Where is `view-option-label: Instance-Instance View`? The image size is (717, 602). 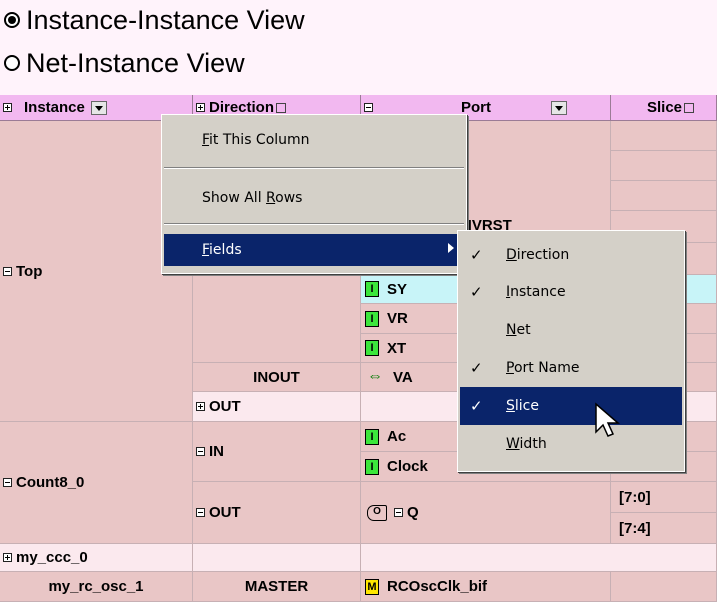 view-option-label: Instance-Instance View is located at coordinates (165, 19).